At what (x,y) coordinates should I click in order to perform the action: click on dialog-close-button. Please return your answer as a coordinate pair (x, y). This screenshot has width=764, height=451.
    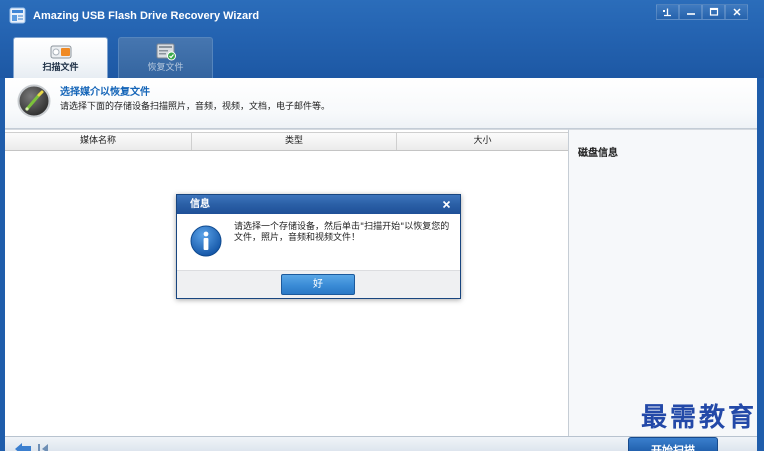
    Looking at the image, I should click on (446, 204).